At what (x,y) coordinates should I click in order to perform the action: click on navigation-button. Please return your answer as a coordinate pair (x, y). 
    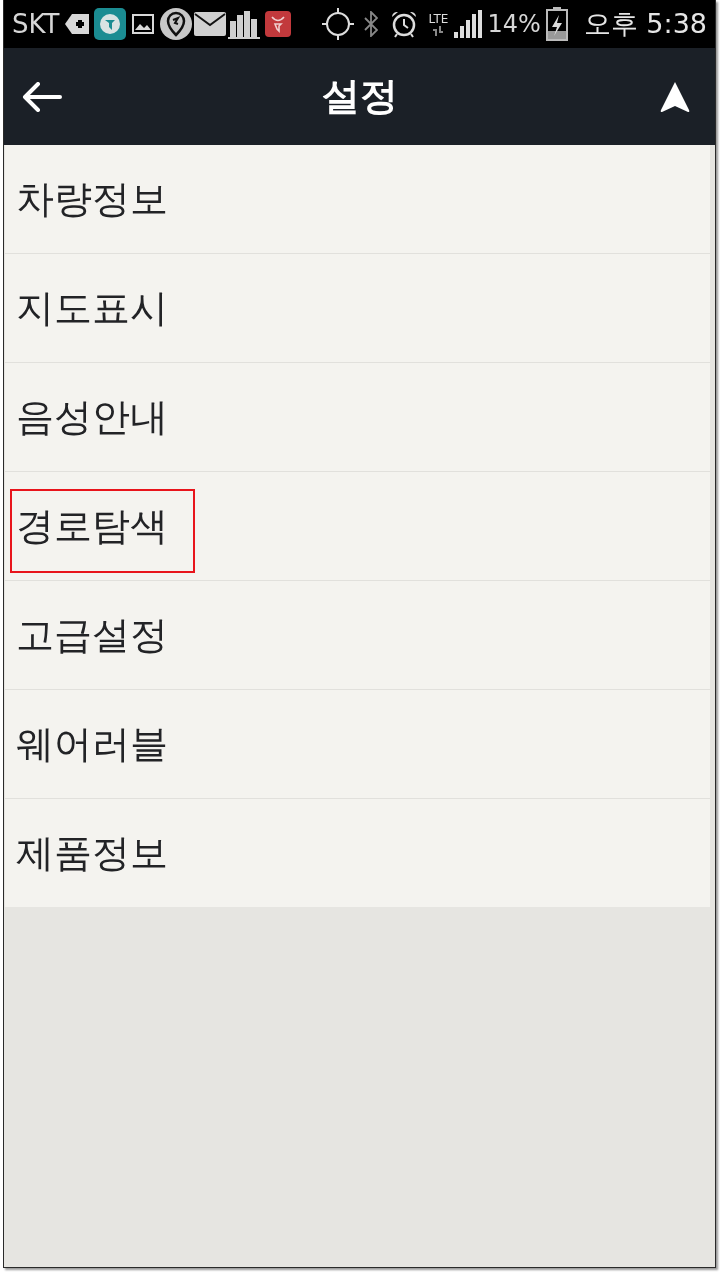
    Looking at the image, I should click on (675, 96).